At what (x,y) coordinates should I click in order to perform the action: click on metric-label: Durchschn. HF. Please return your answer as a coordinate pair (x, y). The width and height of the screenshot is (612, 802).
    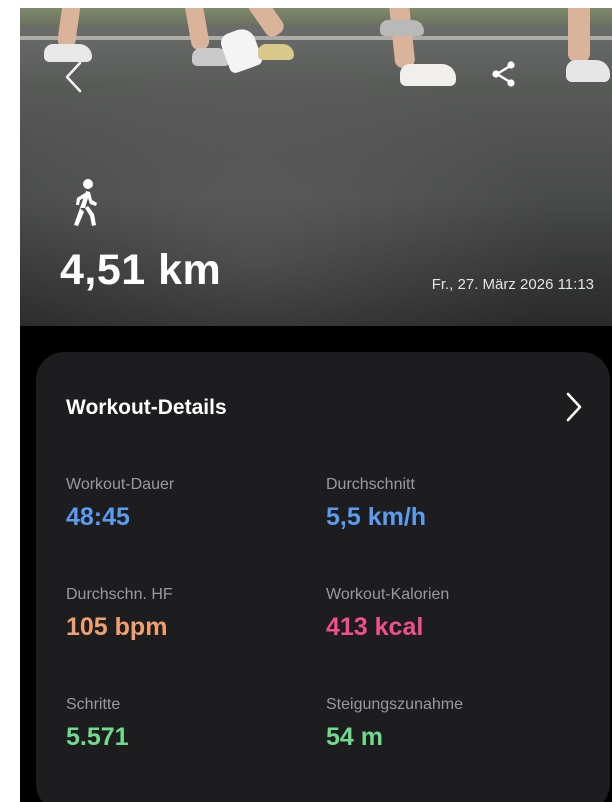
    Looking at the image, I should click on (119, 594).